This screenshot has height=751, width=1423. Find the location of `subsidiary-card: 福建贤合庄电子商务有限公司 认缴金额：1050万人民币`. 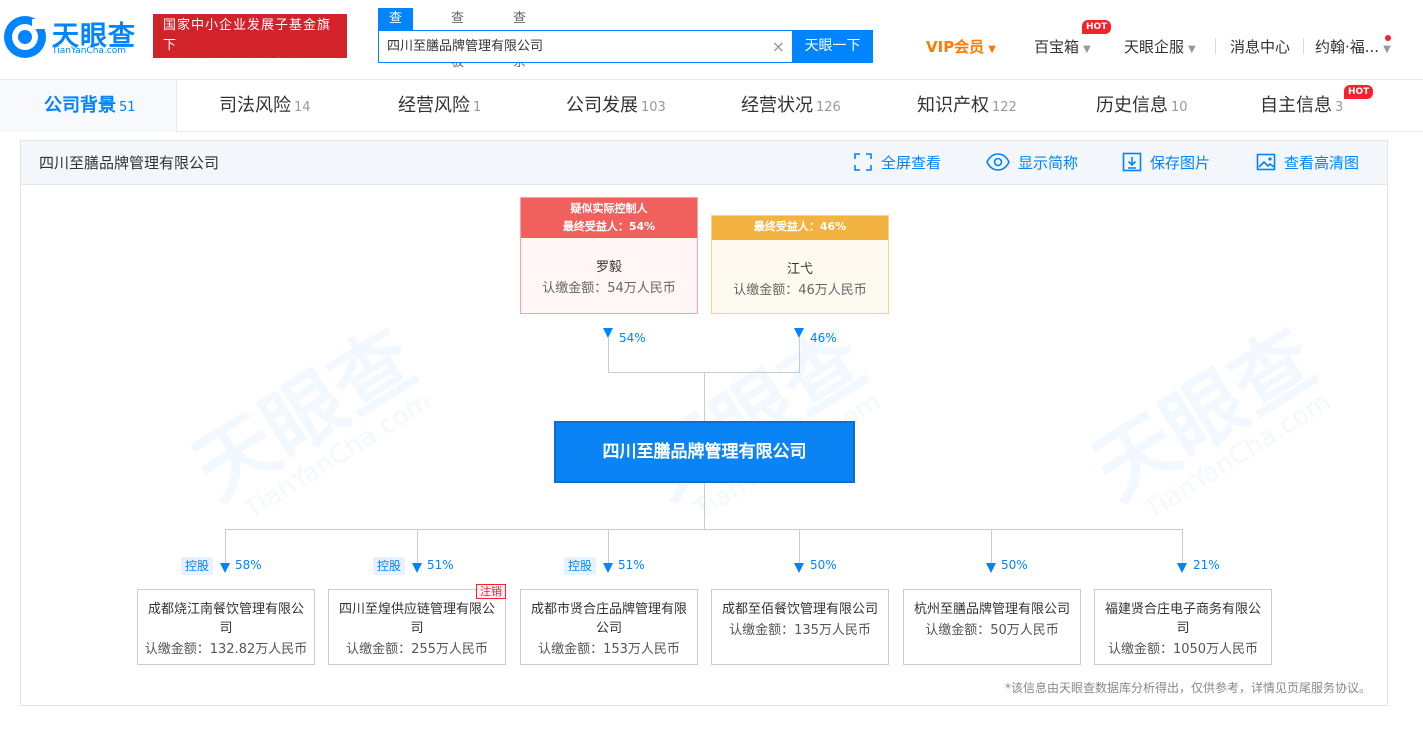

subsidiary-card: 福建贤合庄电子商务有限公司 认缴金额：1050万人民币 is located at coordinates (1183, 627).